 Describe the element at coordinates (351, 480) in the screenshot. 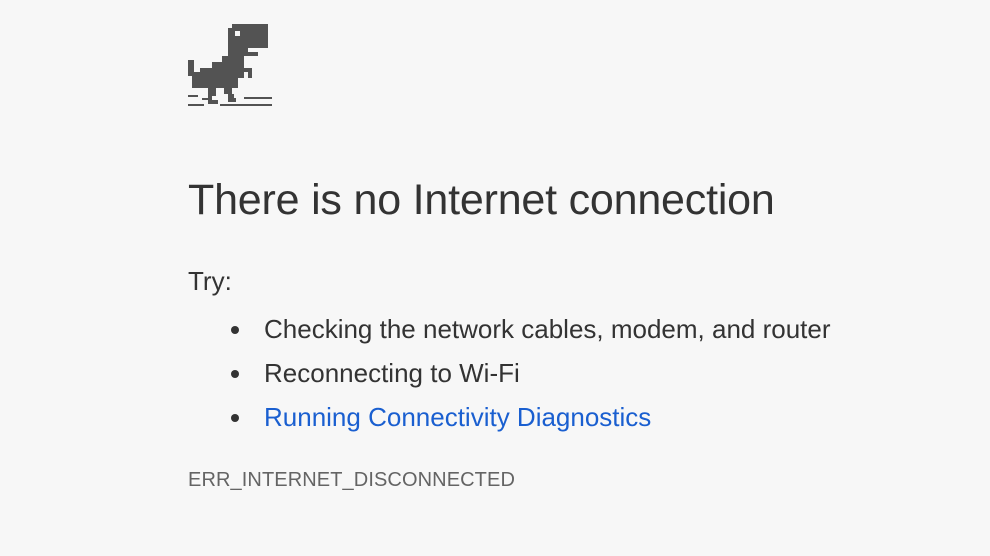

I see `error-code: ERR_INTERNET_DISCONNECTED` at that location.